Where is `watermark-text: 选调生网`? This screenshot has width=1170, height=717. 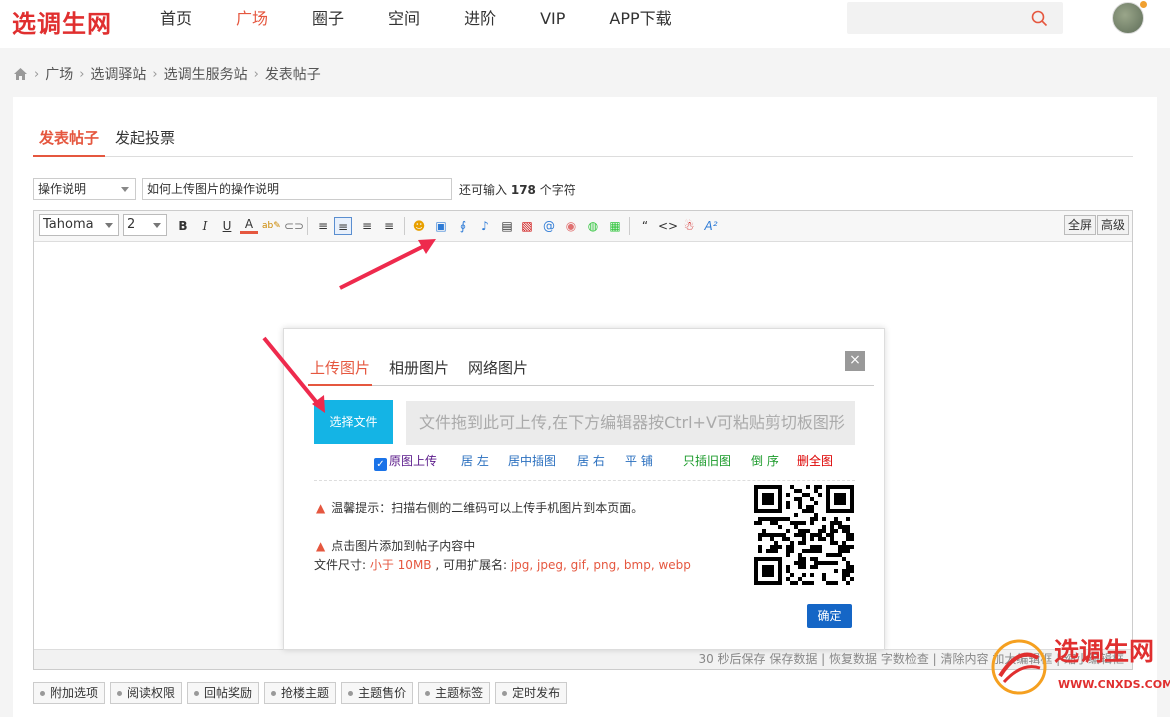
watermark-text: 选调生网 is located at coordinates (1104, 651).